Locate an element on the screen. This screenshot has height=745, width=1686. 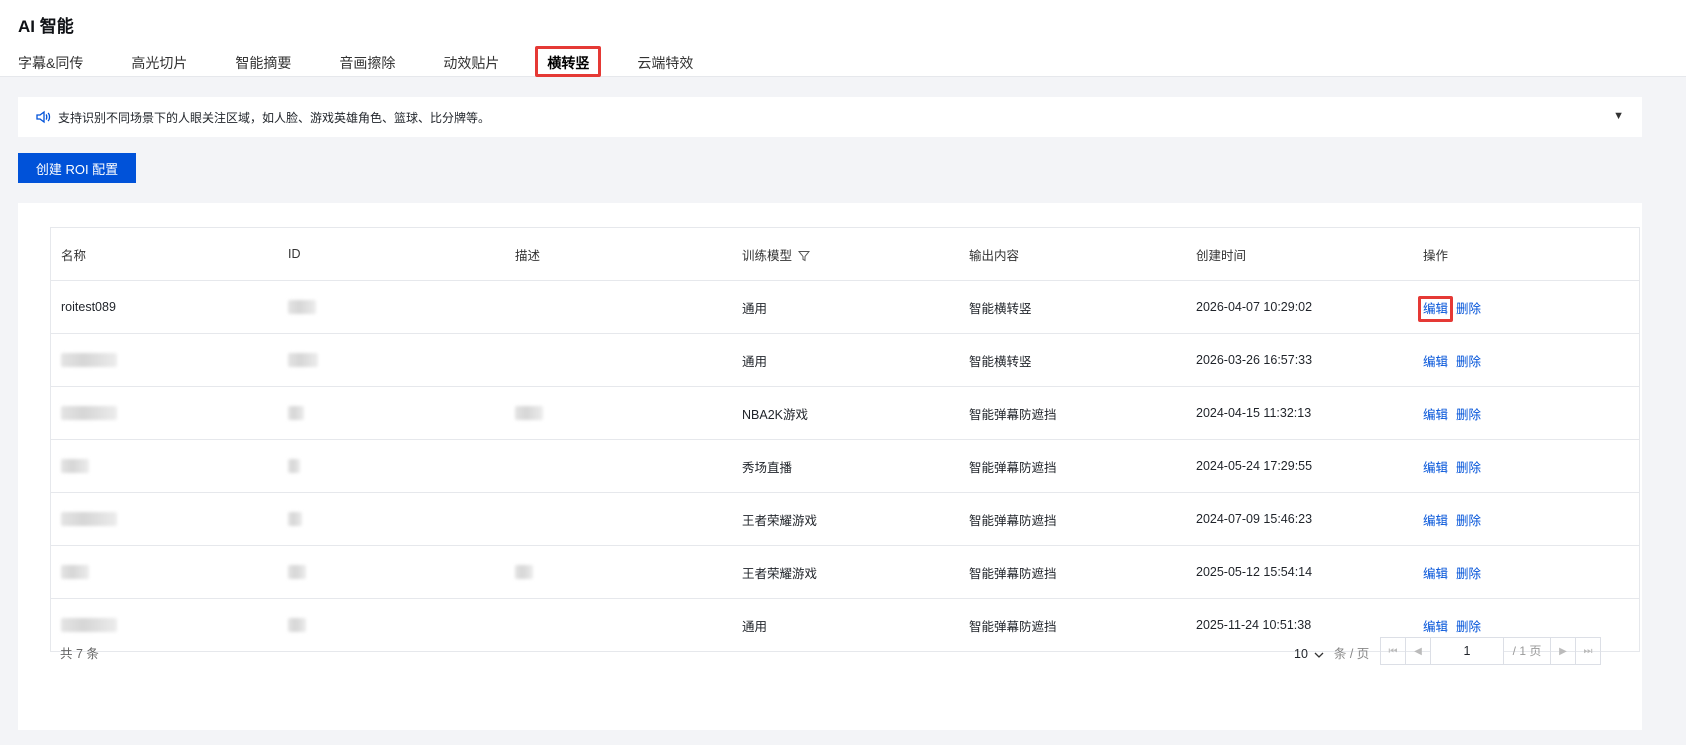
tab-animated-sticker: 动效贴片 is located at coordinates (471, 63).